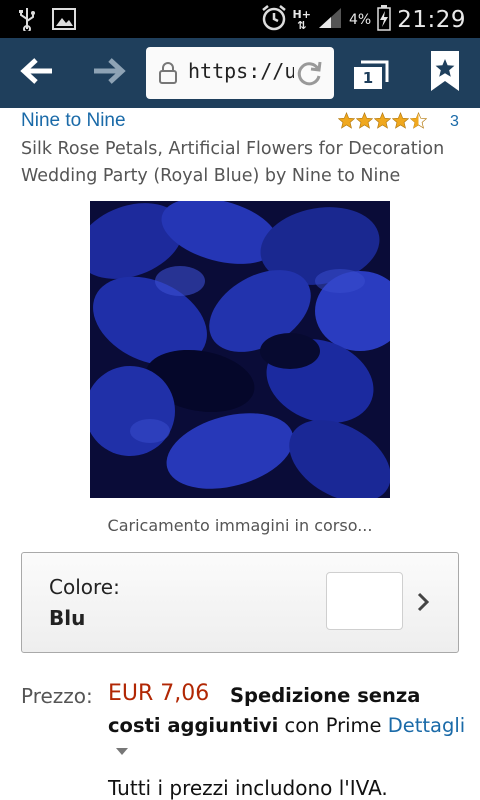 This screenshot has height=800, width=480. I want to click on lock-icon, so click(168, 75).